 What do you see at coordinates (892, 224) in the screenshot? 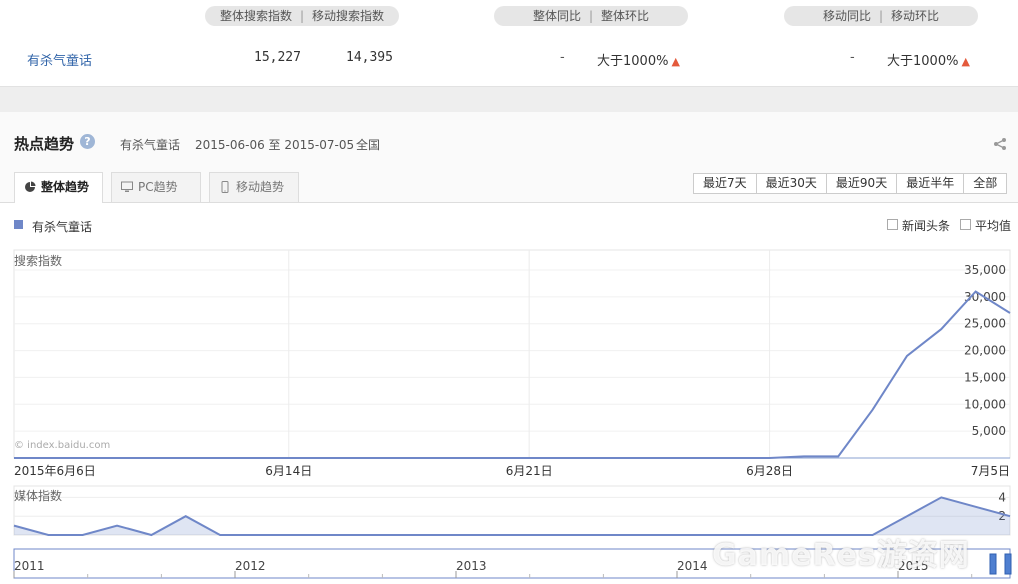
I see `news-checkbox` at bounding box center [892, 224].